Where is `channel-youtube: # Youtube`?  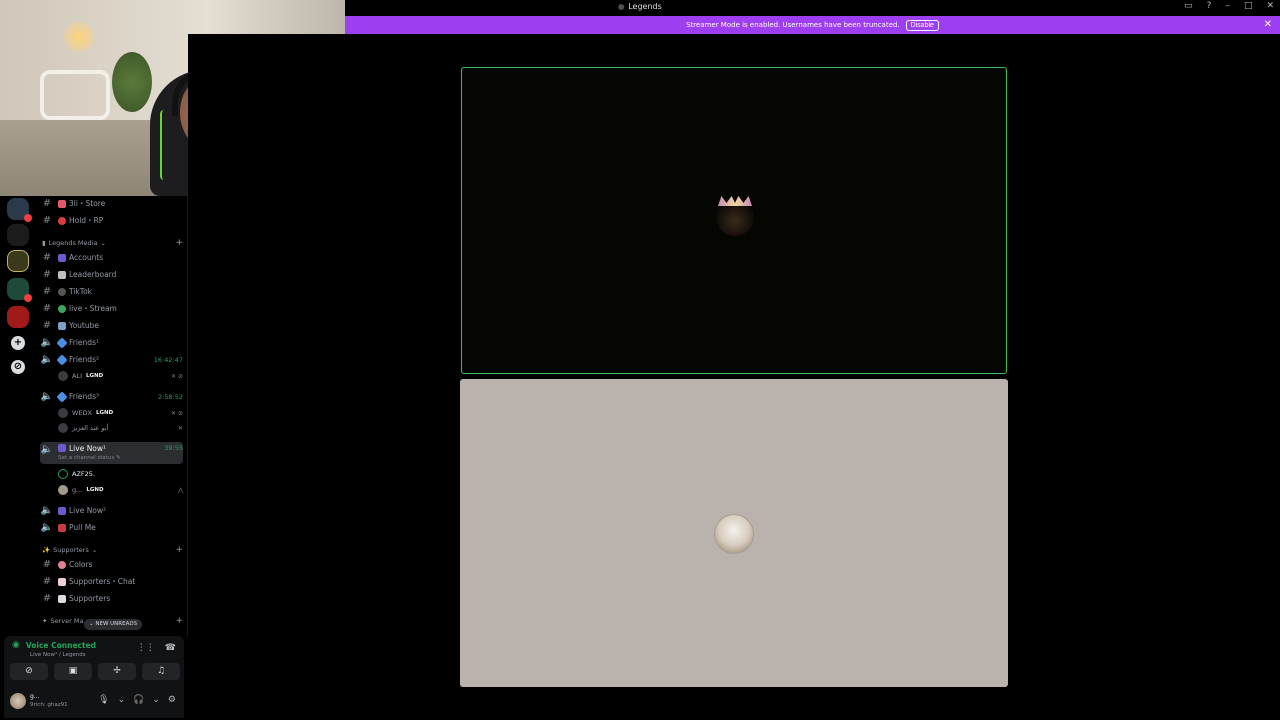 channel-youtube: # Youtube is located at coordinates (111, 325).